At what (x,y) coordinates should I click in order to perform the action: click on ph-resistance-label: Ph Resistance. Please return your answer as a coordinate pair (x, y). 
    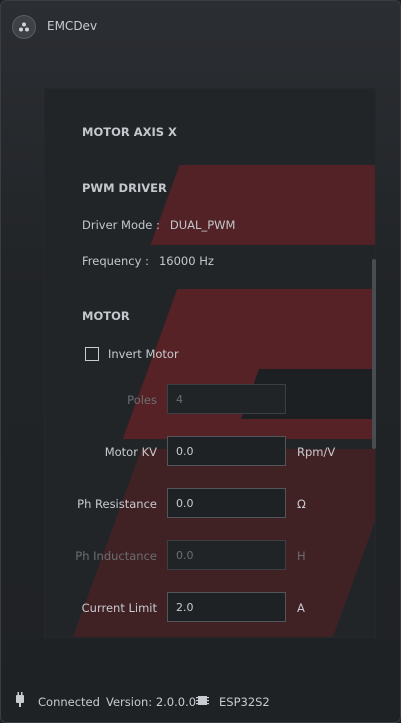
    Looking at the image, I should click on (117, 504).